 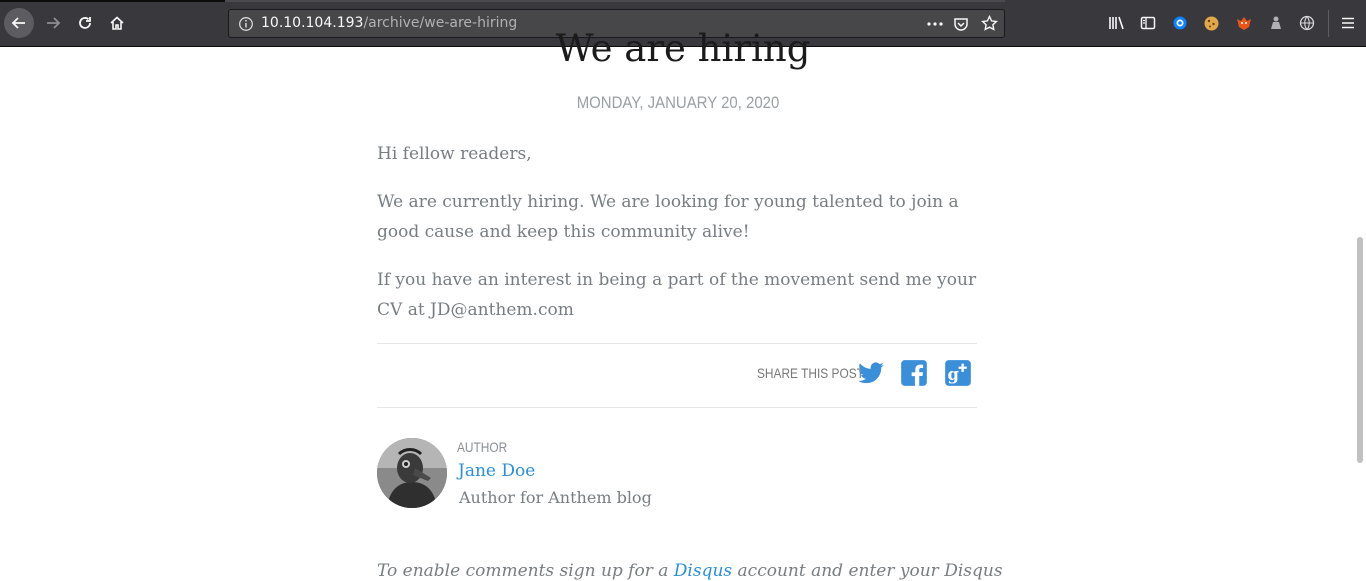 What do you see at coordinates (496, 471) in the screenshot?
I see `author-name-link: Jane Doe` at bounding box center [496, 471].